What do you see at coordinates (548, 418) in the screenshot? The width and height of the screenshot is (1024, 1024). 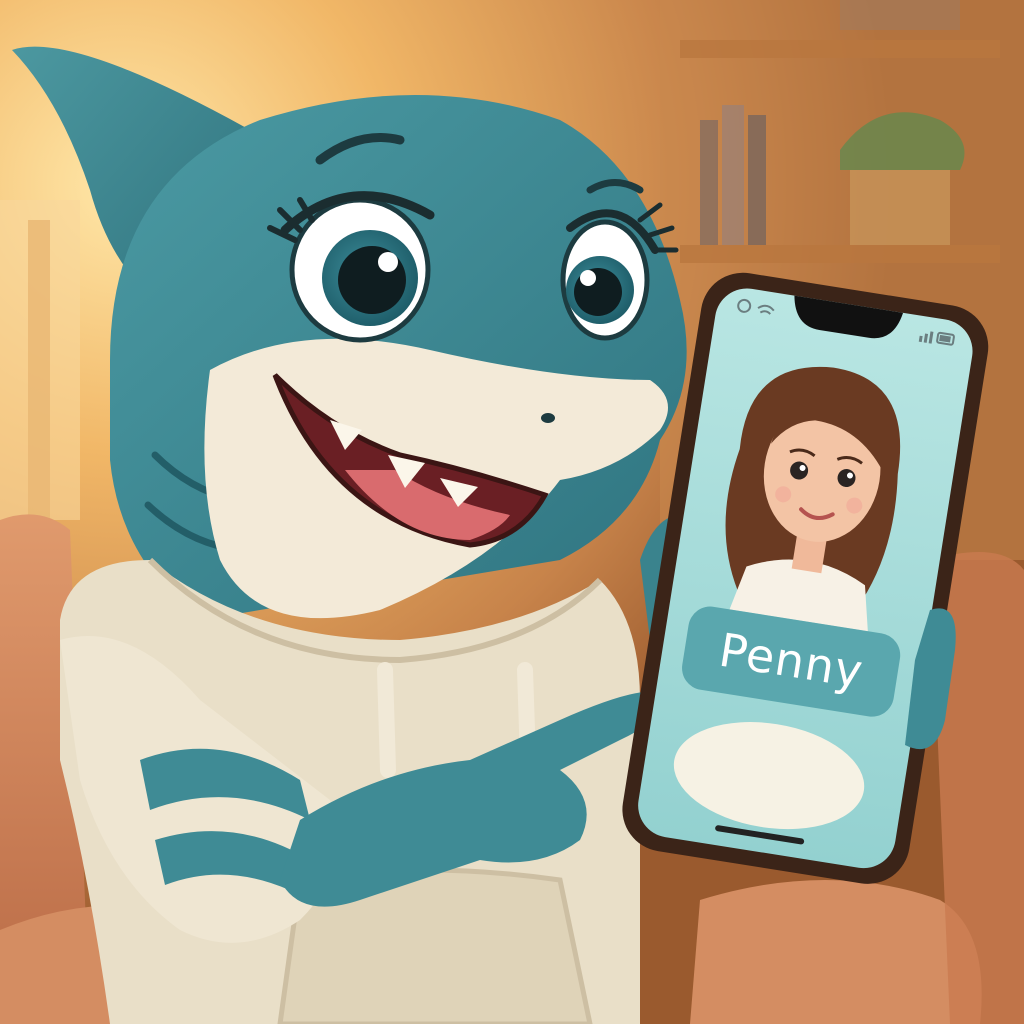 I see `nose` at bounding box center [548, 418].